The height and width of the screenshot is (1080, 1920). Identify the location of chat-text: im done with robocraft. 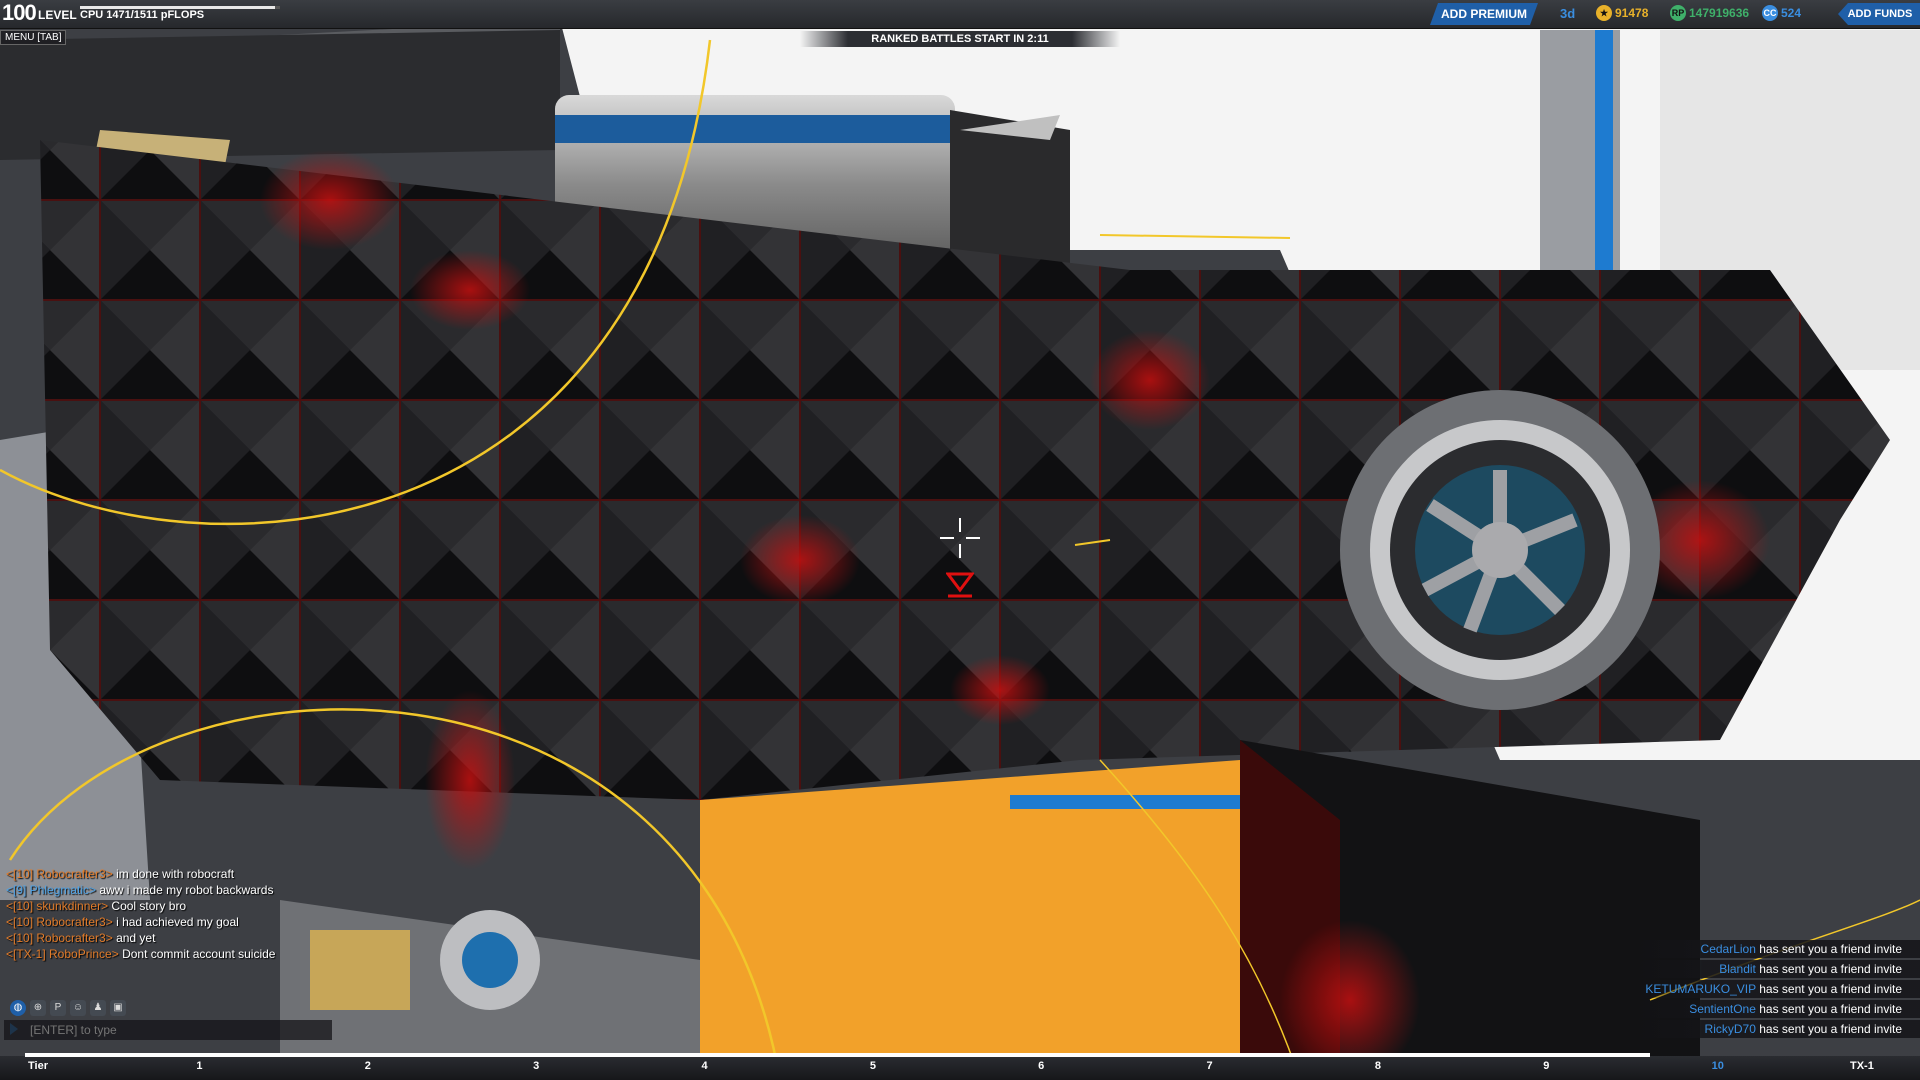
(173, 874).